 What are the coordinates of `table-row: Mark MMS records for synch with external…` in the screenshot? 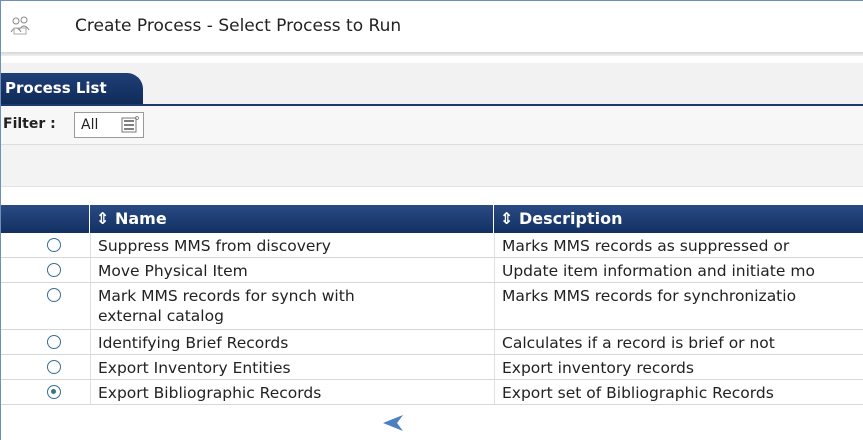 It's located at (432, 306).